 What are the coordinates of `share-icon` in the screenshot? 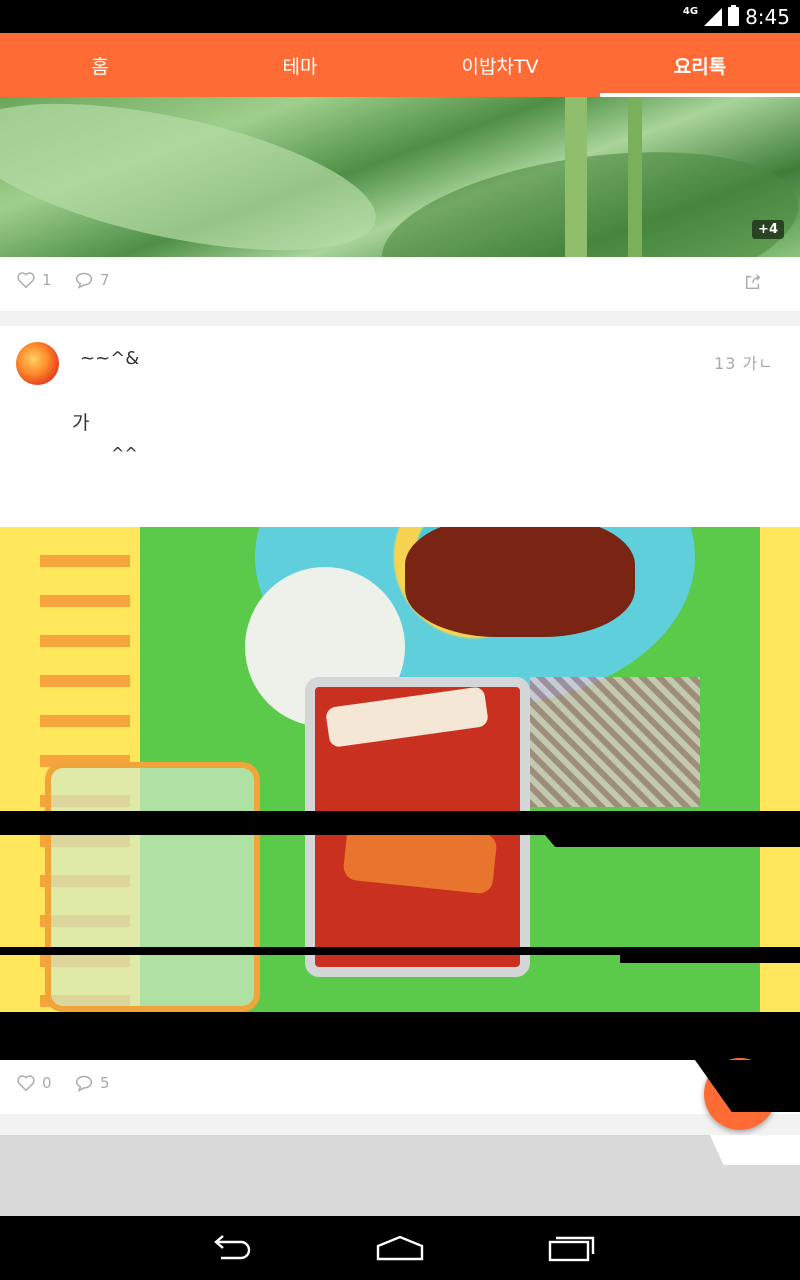 It's located at (753, 282).